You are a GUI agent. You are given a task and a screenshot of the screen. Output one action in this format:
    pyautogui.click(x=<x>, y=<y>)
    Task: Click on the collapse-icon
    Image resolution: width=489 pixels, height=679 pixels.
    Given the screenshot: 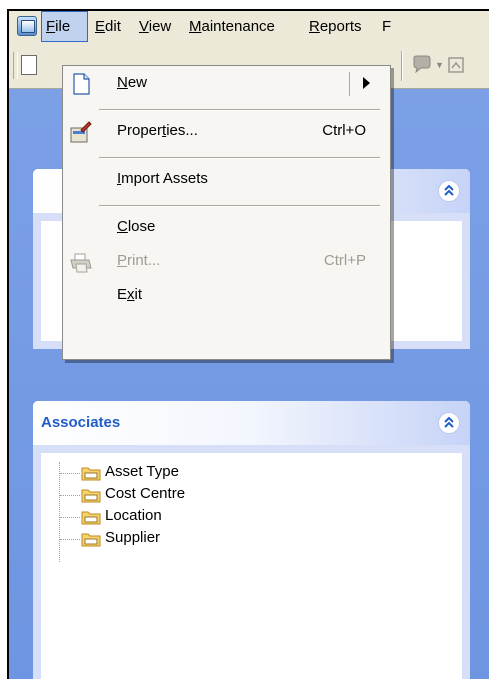 What is the action you would take?
    pyautogui.click(x=449, y=191)
    